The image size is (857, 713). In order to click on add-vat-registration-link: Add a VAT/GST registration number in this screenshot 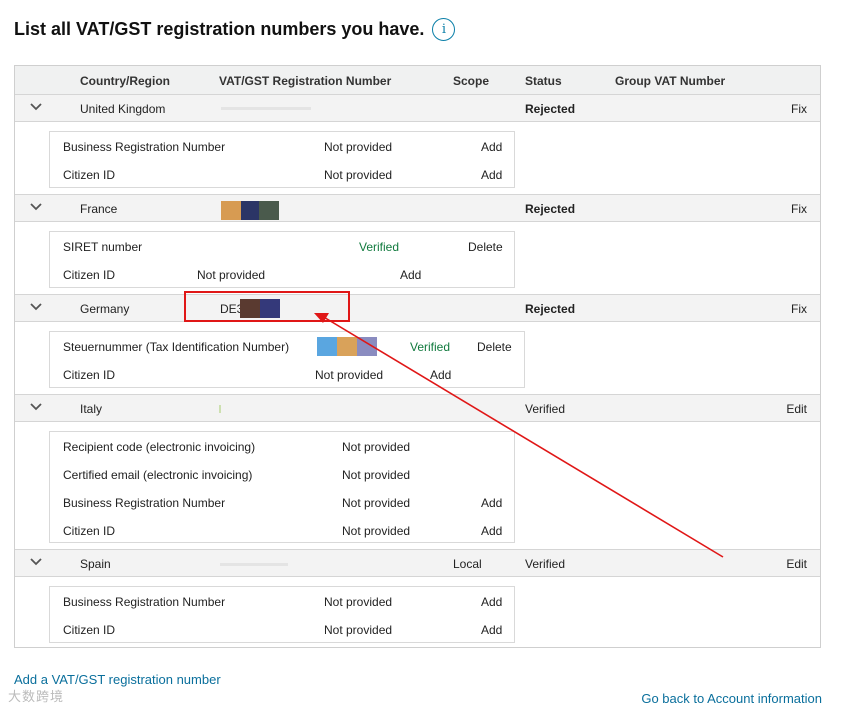, I will do `click(117, 679)`.